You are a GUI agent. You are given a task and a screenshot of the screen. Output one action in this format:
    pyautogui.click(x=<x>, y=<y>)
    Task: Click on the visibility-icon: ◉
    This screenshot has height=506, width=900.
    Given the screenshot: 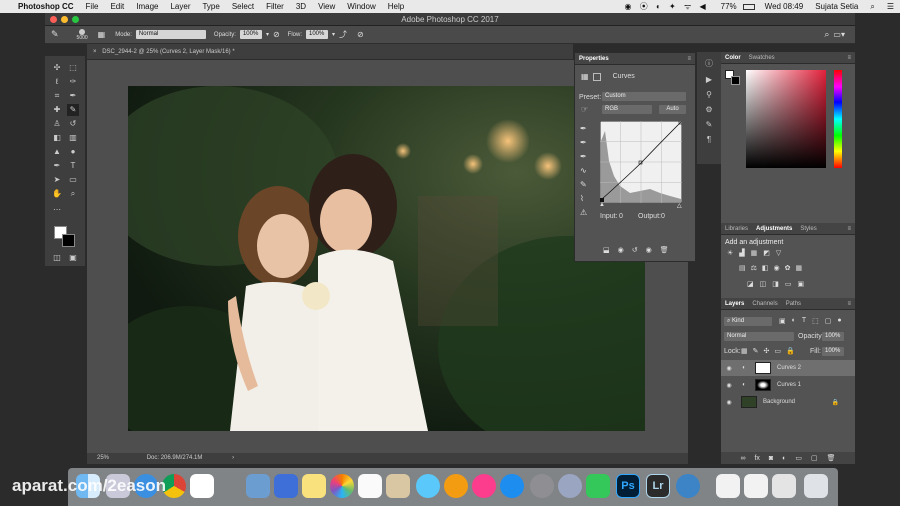 What is the action you would take?
    pyautogui.click(x=649, y=250)
    